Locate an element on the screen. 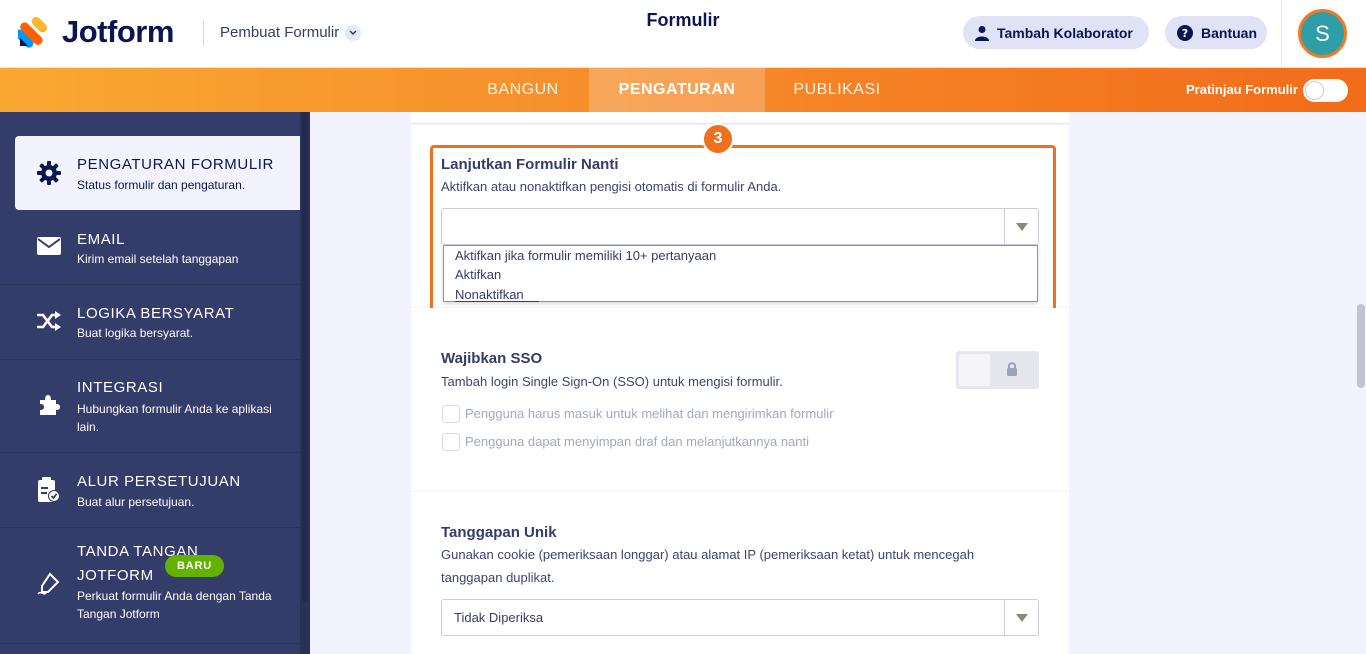  logo-text: Jotform is located at coordinates (118, 31).